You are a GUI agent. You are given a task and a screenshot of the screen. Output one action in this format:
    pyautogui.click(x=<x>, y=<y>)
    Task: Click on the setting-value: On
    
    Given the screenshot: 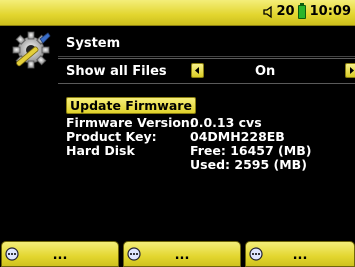 What is the action you would take?
    pyautogui.click(x=265, y=71)
    